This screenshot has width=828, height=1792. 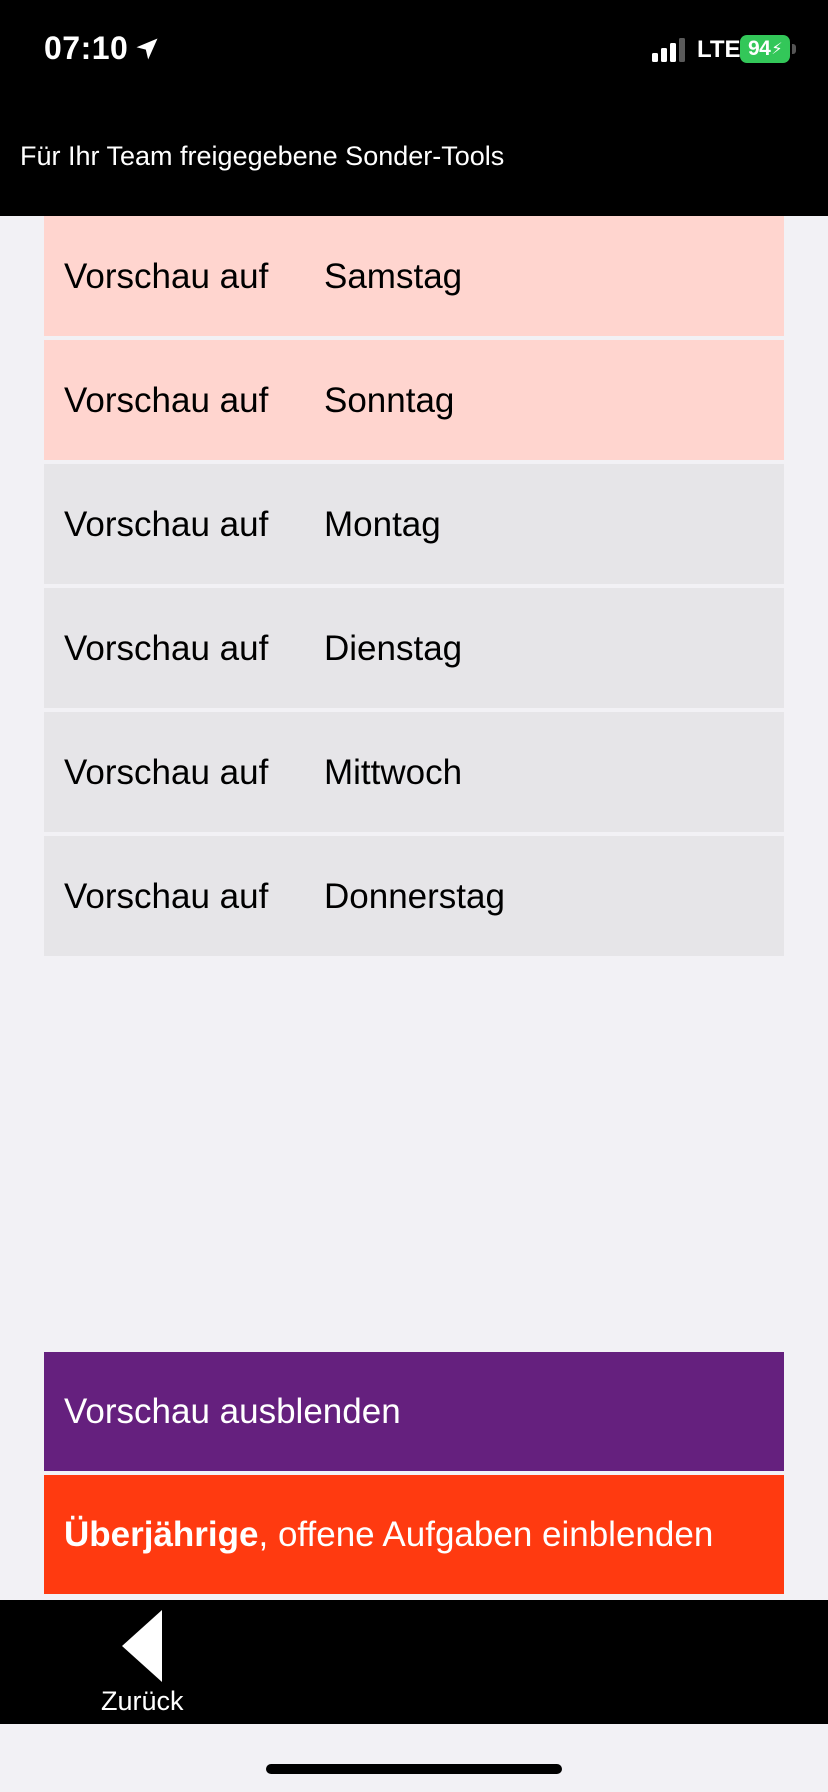 I want to click on preview-row-sonntag: Vorschau auf Sonntag, so click(x=414, y=400).